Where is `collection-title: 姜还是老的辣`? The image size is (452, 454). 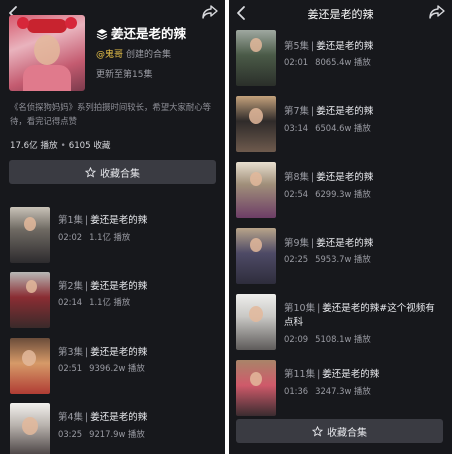 collection-title: 姜还是老的辣 is located at coordinates (141, 32).